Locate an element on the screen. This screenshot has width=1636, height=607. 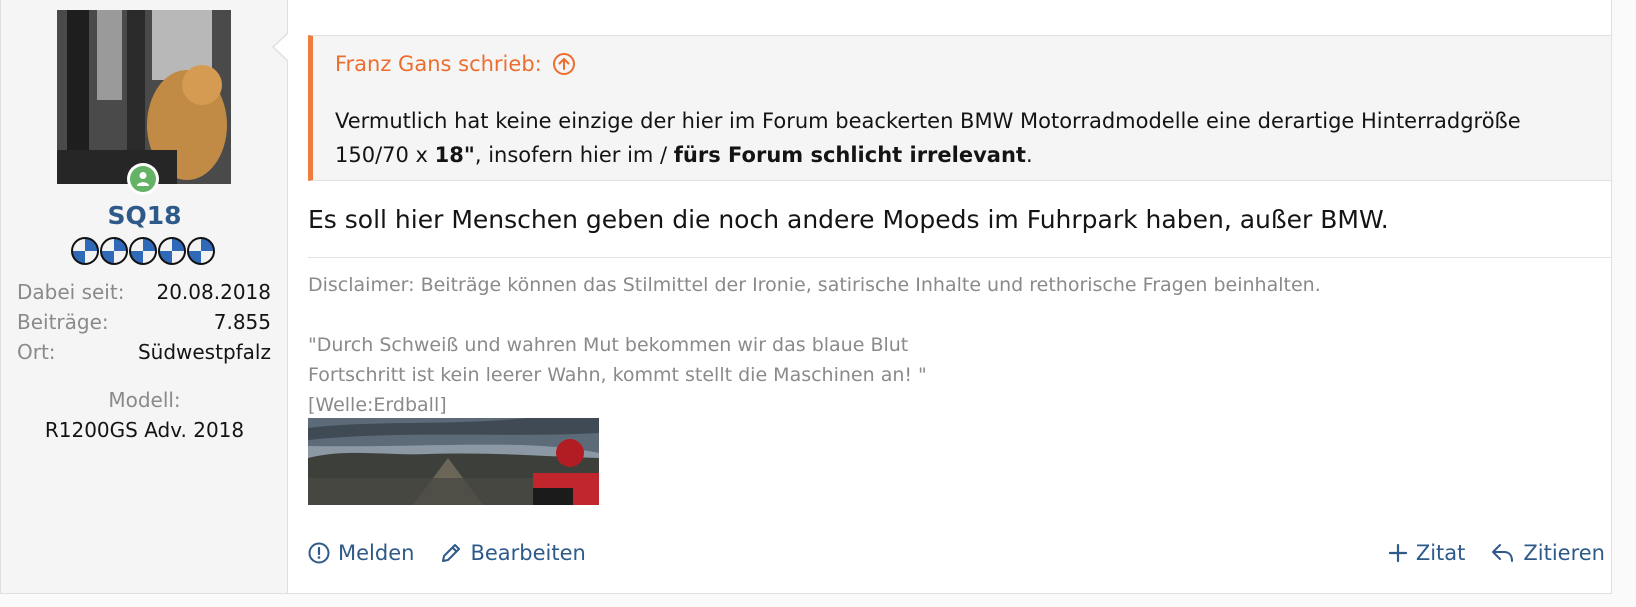
multiquote-button: Zitat is located at coordinates (1427, 553).